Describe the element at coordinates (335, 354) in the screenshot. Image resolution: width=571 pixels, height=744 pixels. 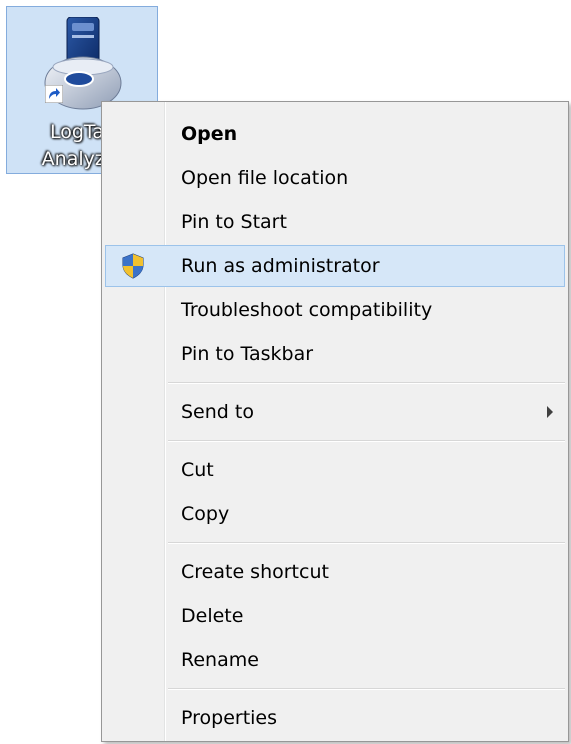
I see `menu-item-pin-to-taskbar: Pin to Taskbar` at that location.